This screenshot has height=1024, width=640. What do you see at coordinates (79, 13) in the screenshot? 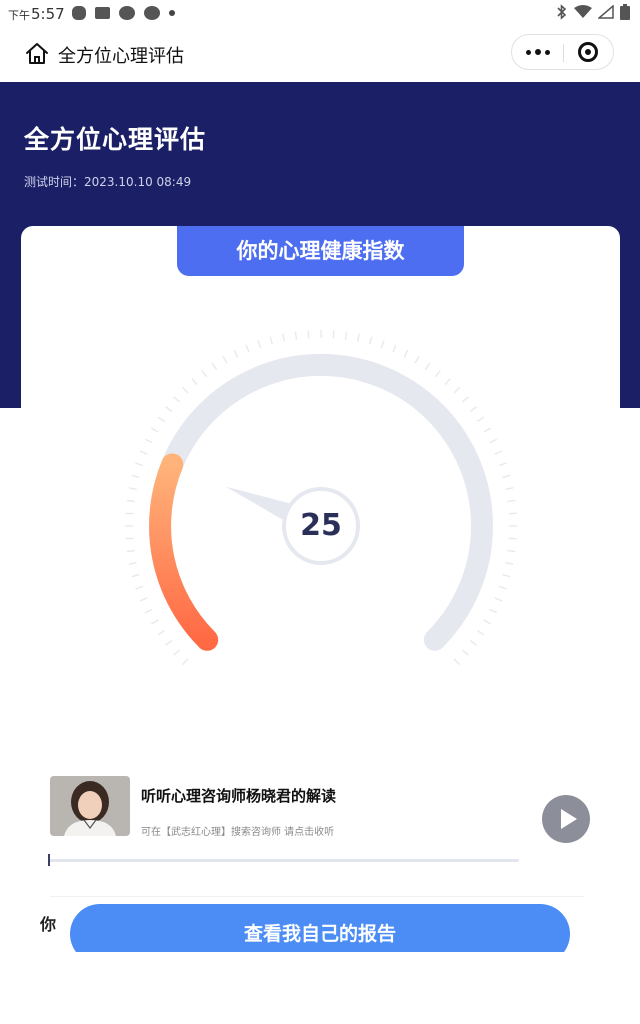
I see `assistant-notification-icon` at bounding box center [79, 13].